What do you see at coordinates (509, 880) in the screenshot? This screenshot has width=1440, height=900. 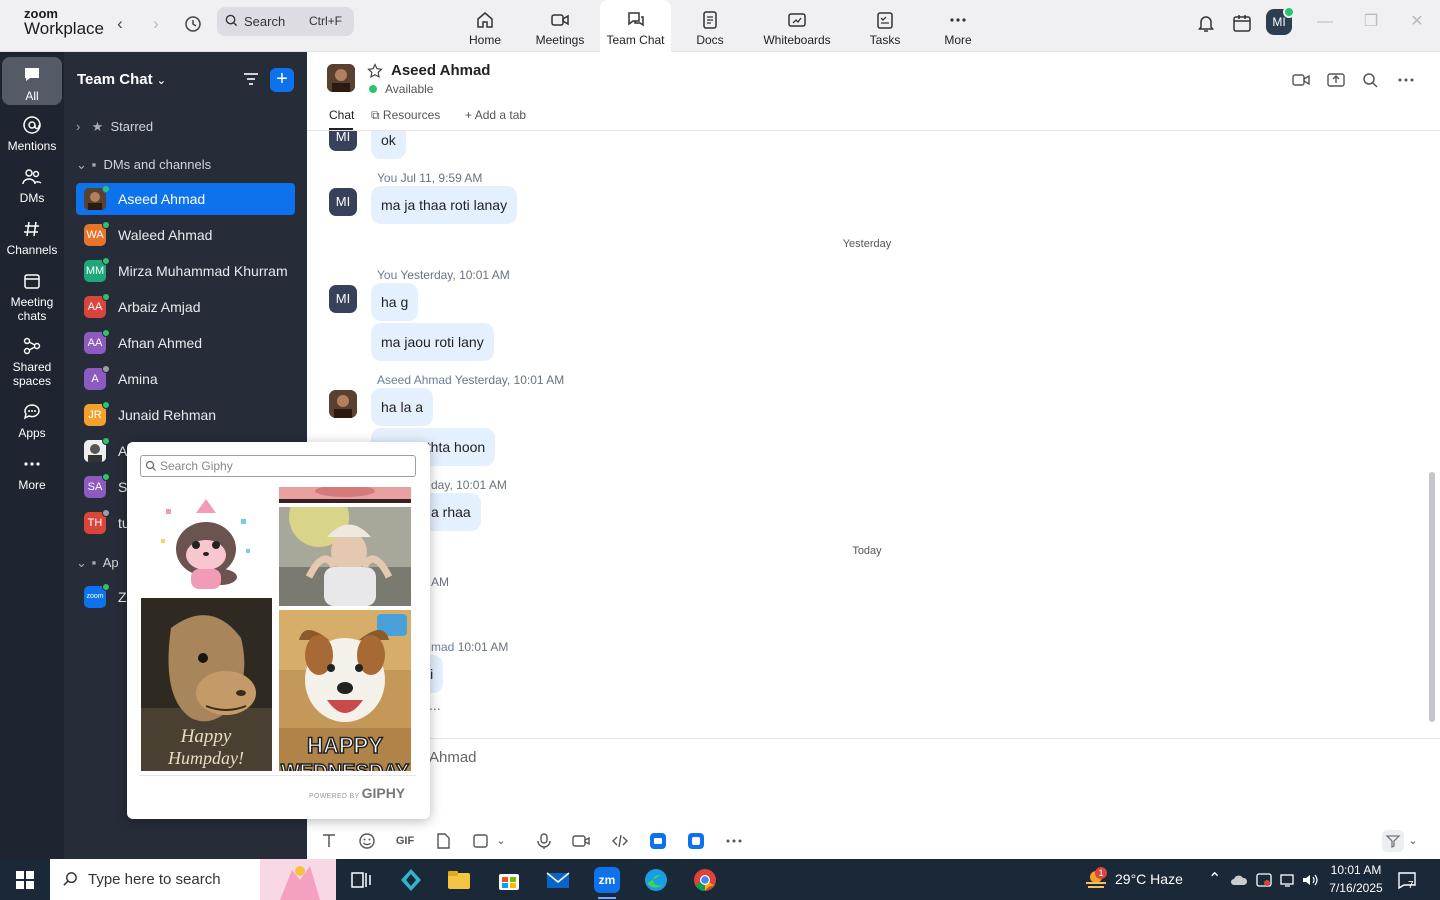 I see `microsoft-store-icon` at bounding box center [509, 880].